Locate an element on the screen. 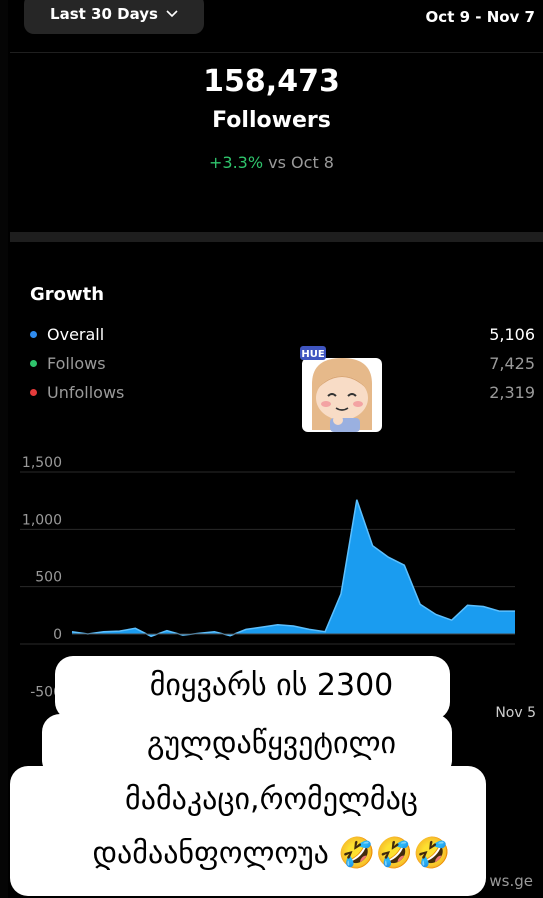 The image size is (543, 898). caption-line: მიყვარს ის 2300 is located at coordinates (271, 685).